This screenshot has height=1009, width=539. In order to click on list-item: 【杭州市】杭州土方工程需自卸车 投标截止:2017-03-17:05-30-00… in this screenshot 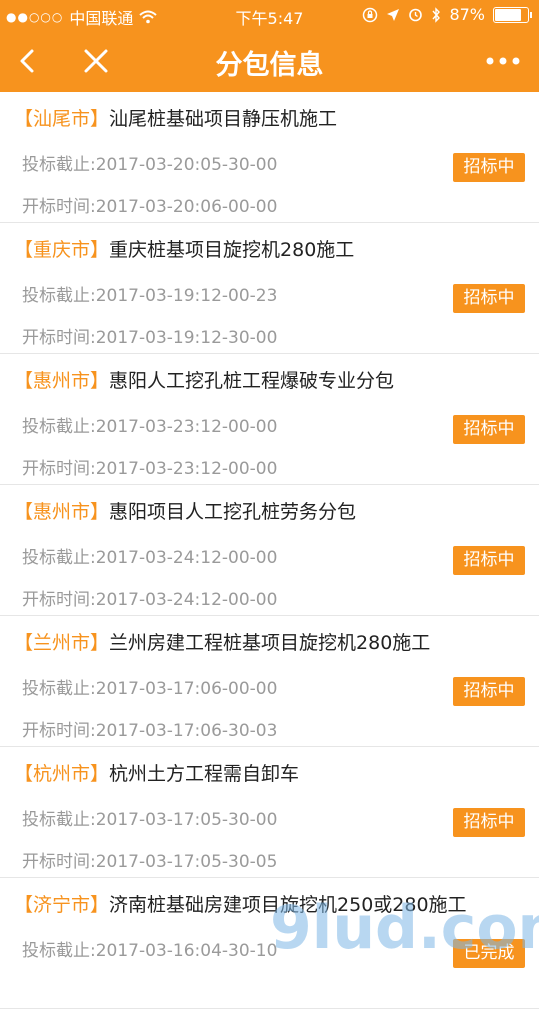, I will do `click(269, 812)`.